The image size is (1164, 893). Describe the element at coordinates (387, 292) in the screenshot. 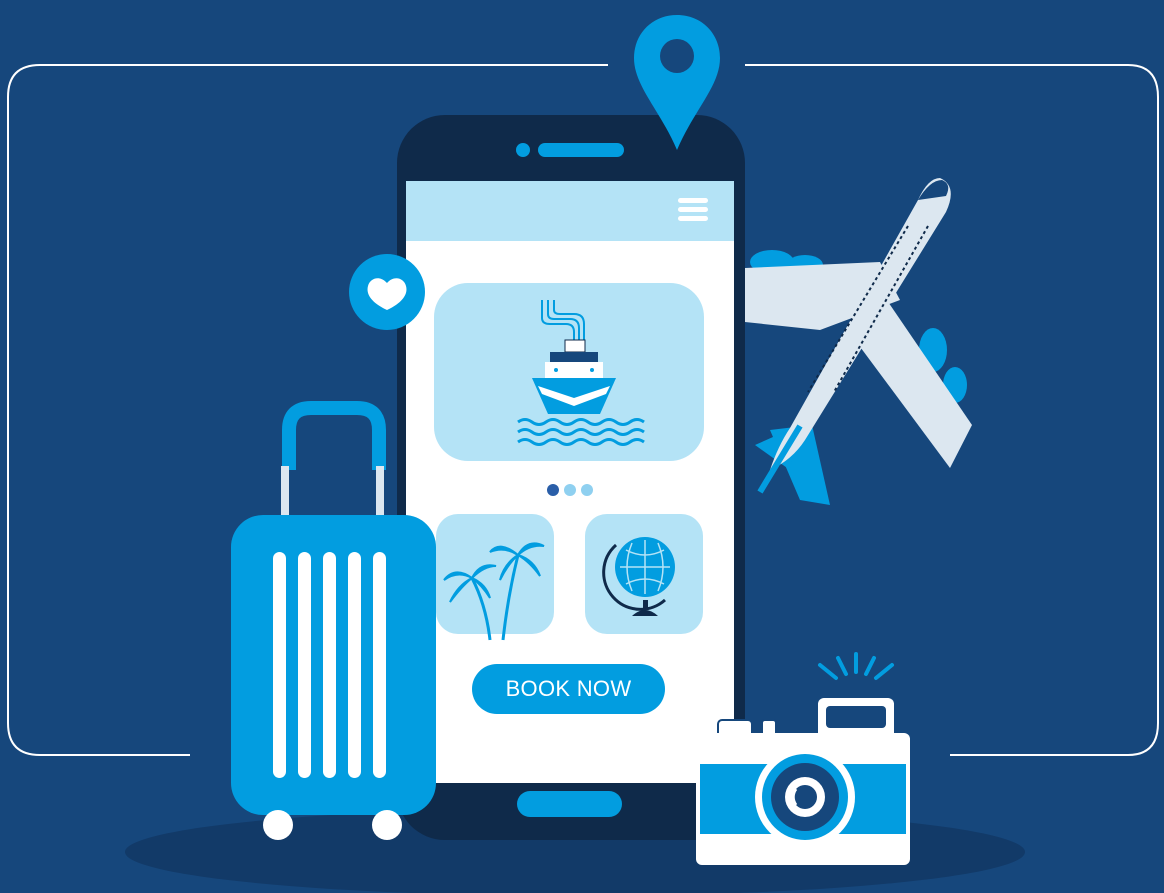

I see `heart-icon` at that location.